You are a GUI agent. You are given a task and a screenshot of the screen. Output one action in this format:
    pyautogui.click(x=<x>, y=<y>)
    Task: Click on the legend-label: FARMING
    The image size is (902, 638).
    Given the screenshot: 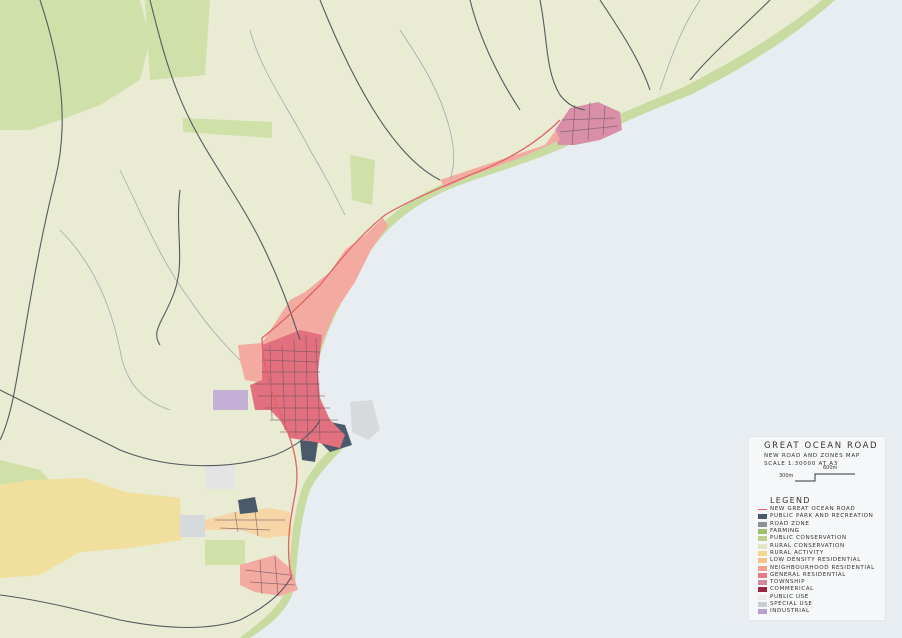 What is the action you would take?
    pyautogui.click(x=785, y=531)
    